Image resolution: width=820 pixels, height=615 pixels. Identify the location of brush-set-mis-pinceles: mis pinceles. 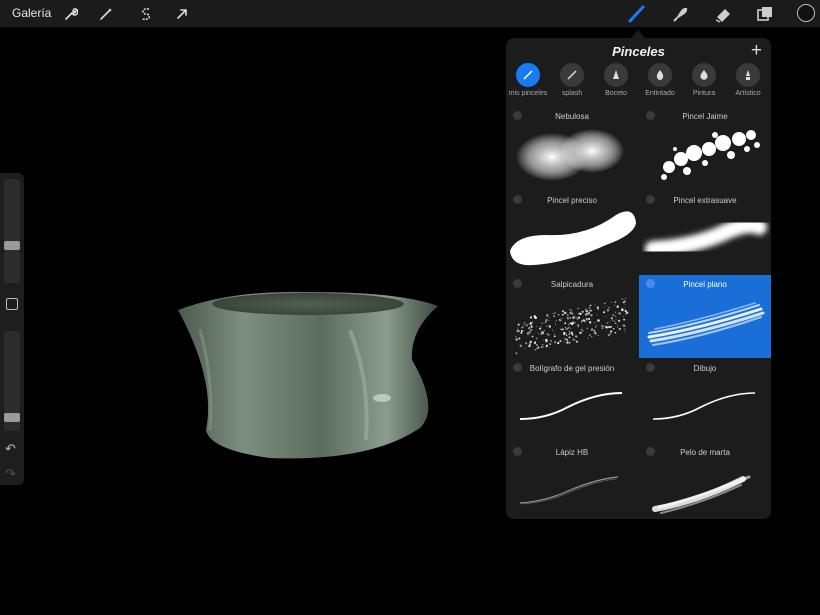
(528, 80).